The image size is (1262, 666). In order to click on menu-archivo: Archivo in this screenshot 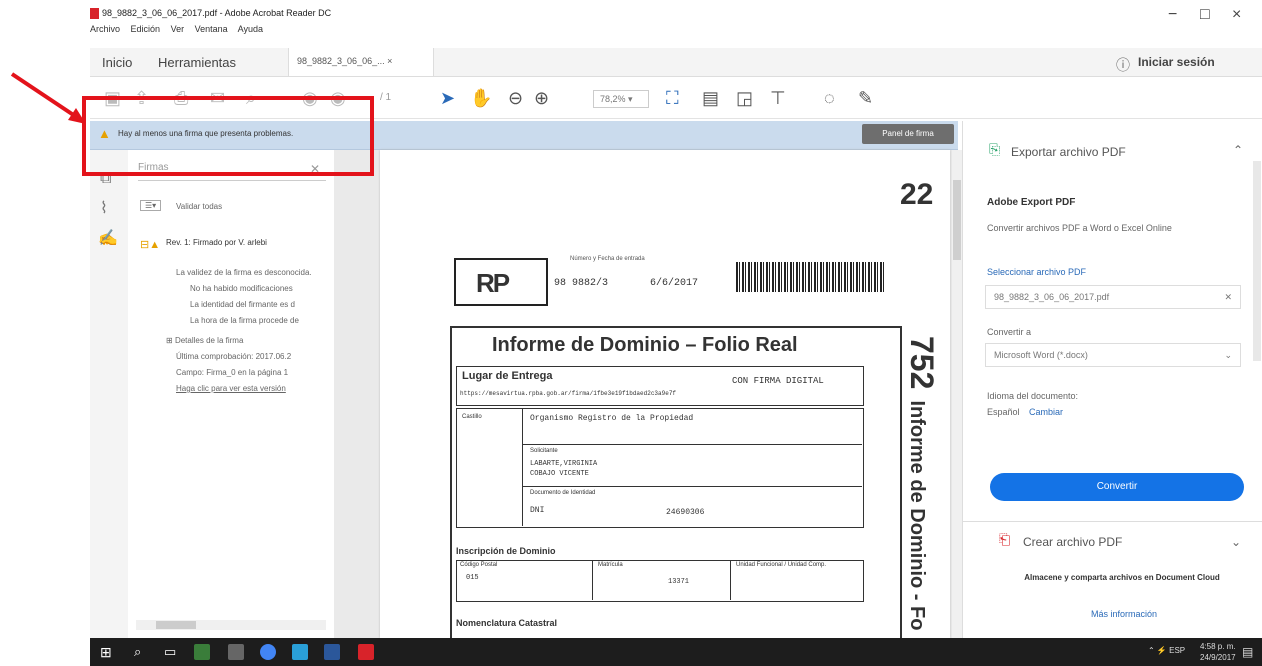, I will do `click(105, 29)`.